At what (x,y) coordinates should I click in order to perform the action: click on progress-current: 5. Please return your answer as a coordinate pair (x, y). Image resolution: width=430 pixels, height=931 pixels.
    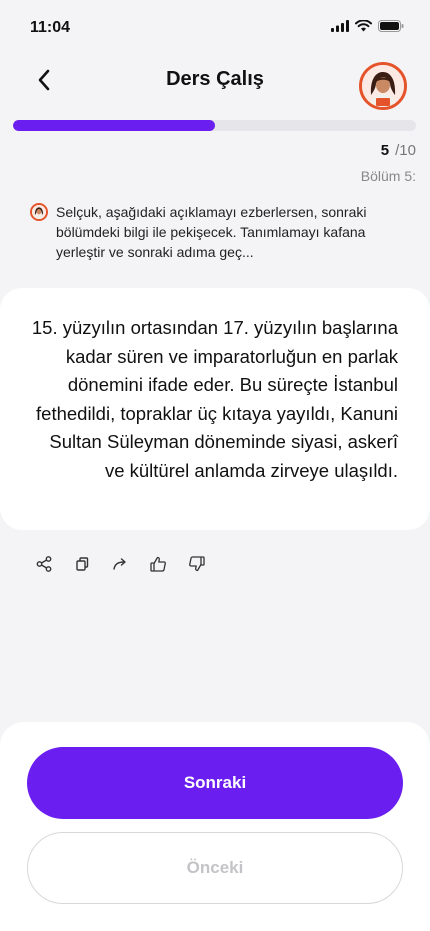
    Looking at the image, I should click on (385, 150).